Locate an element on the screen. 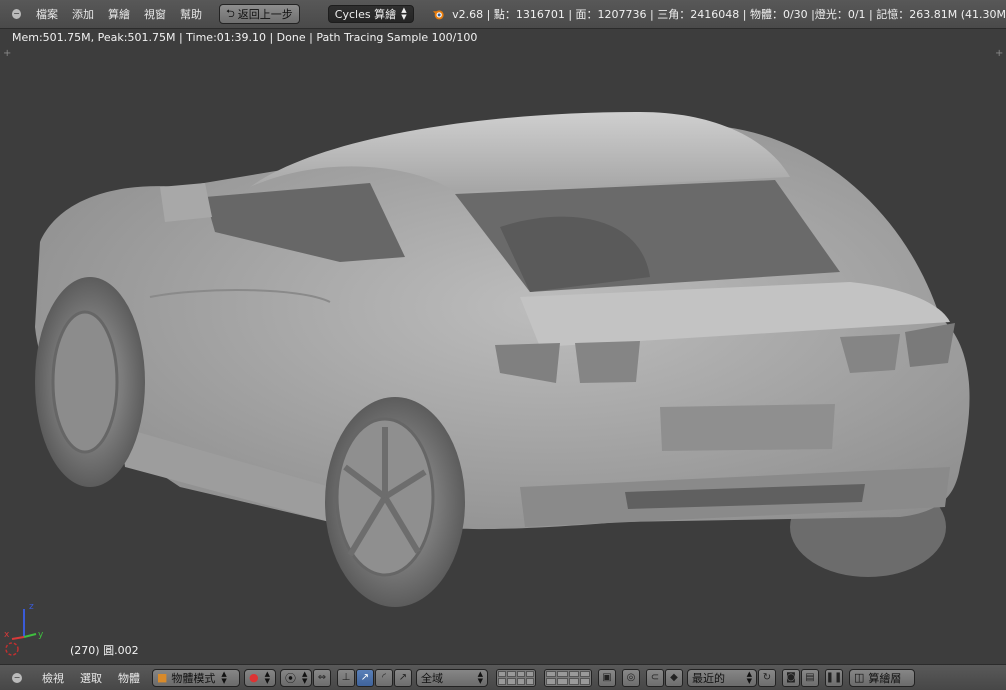 The height and width of the screenshot is (690, 1006). render-engine-select: Cycles 算繪 ▲ ▼ is located at coordinates (370, 14).